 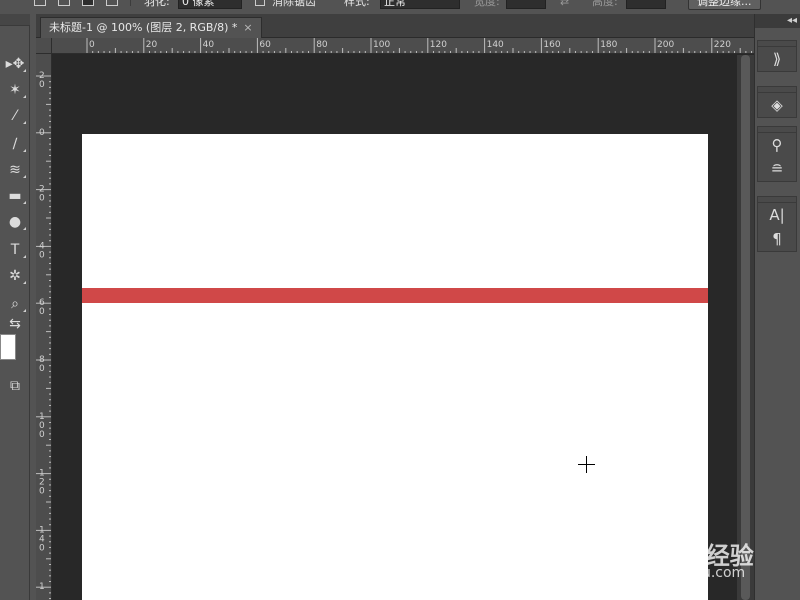 I want to click on panel-group: A| ¶, so click(x=777, y=224).